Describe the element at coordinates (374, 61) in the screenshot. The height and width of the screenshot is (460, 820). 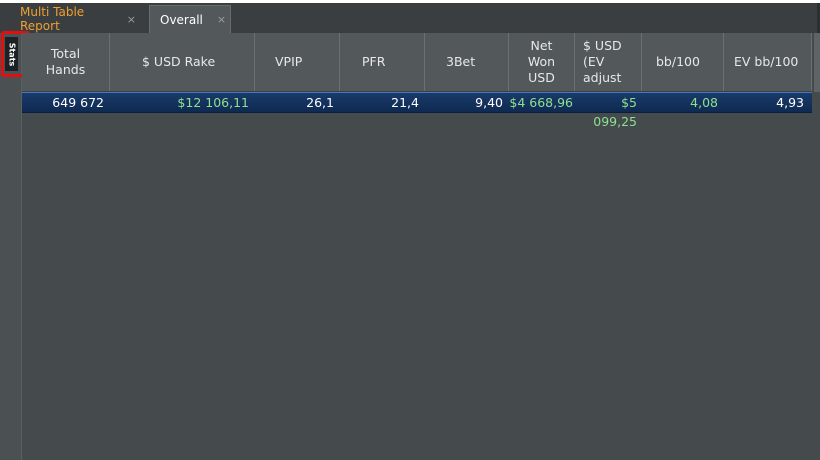
I see `column-header-label: PFR` at that location.